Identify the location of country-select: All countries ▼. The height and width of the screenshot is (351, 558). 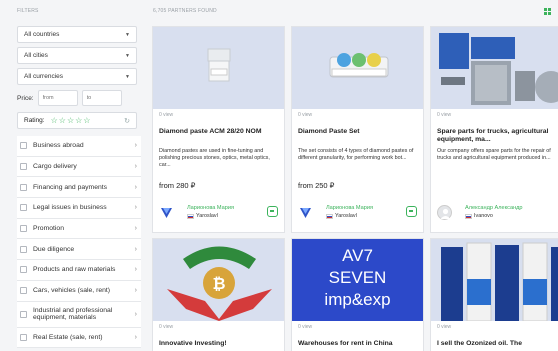
(77, 34).